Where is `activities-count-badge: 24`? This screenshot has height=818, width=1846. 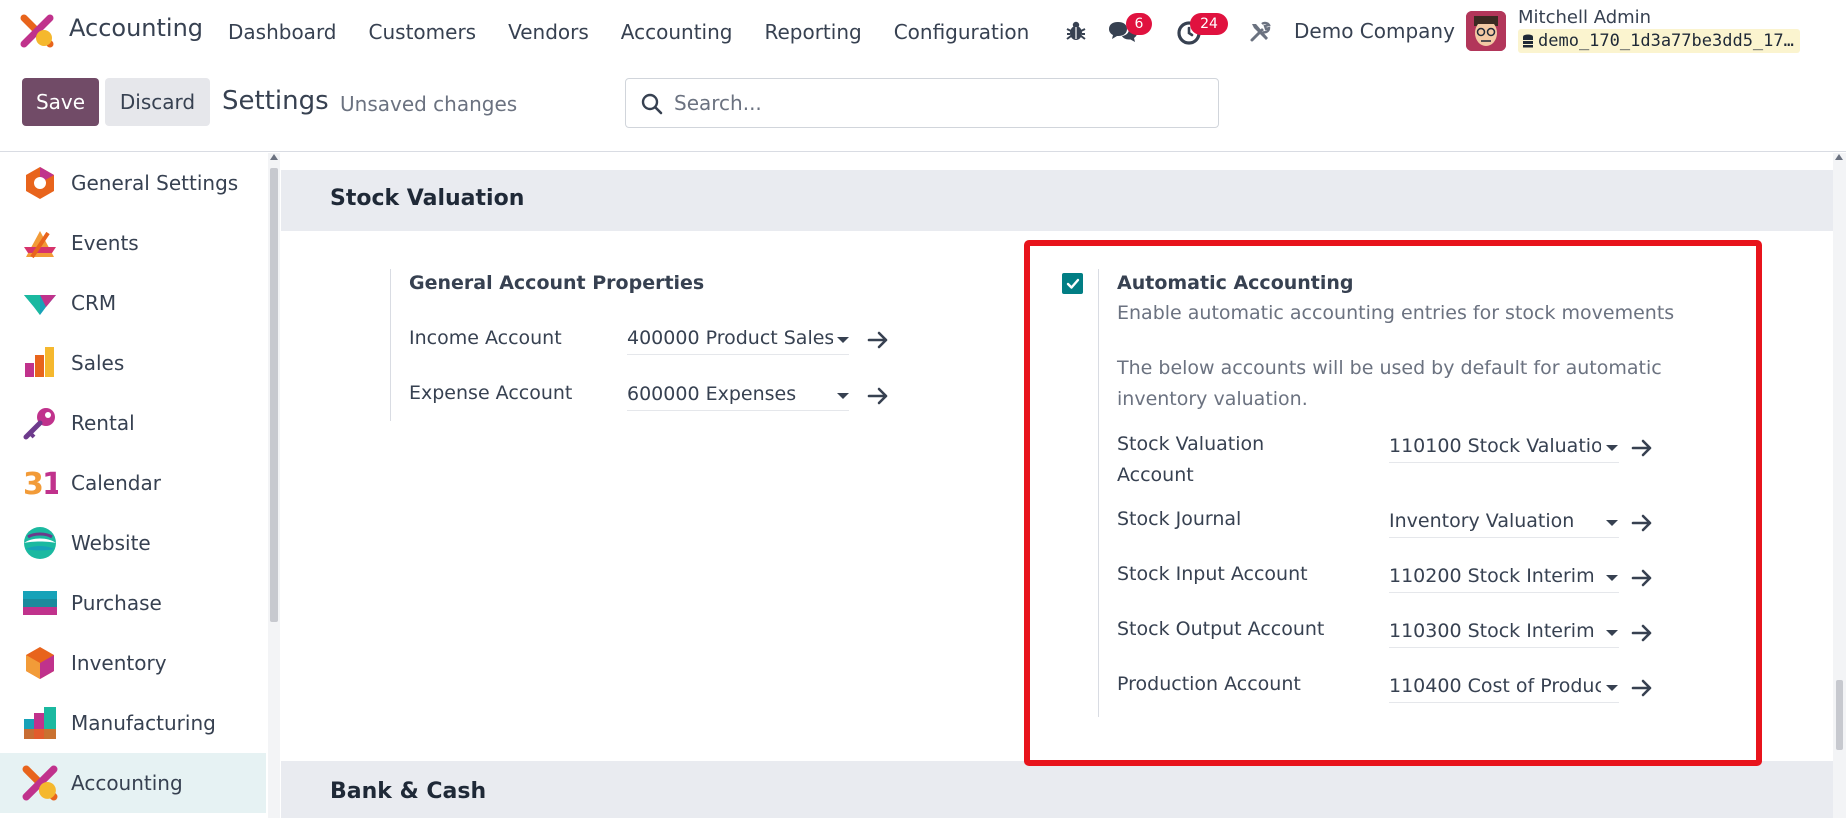 activities-count-badge: 24 is located at coordinates (1209, 24).